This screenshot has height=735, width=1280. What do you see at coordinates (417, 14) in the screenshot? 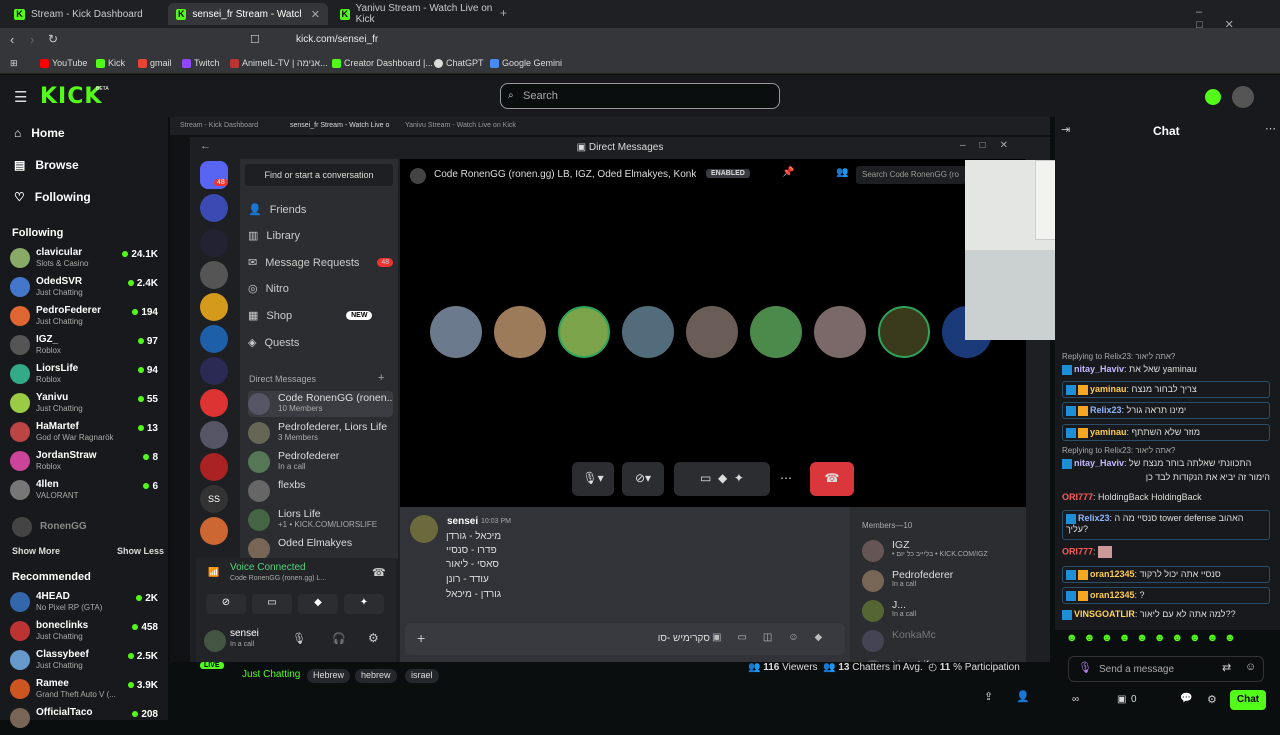
I see `browser-tab: K Yanivu Stream - Watch Live on Kick` at bounding box center [417, 14].